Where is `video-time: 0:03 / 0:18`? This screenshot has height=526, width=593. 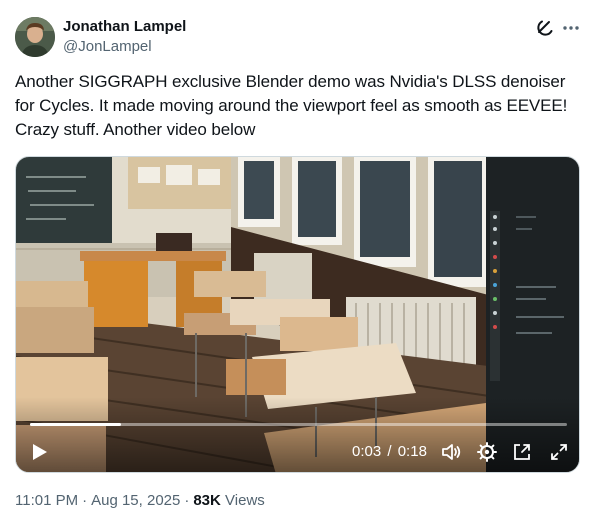
video-time: 0:03 / 0:18 is located at coordinates (389, 451).